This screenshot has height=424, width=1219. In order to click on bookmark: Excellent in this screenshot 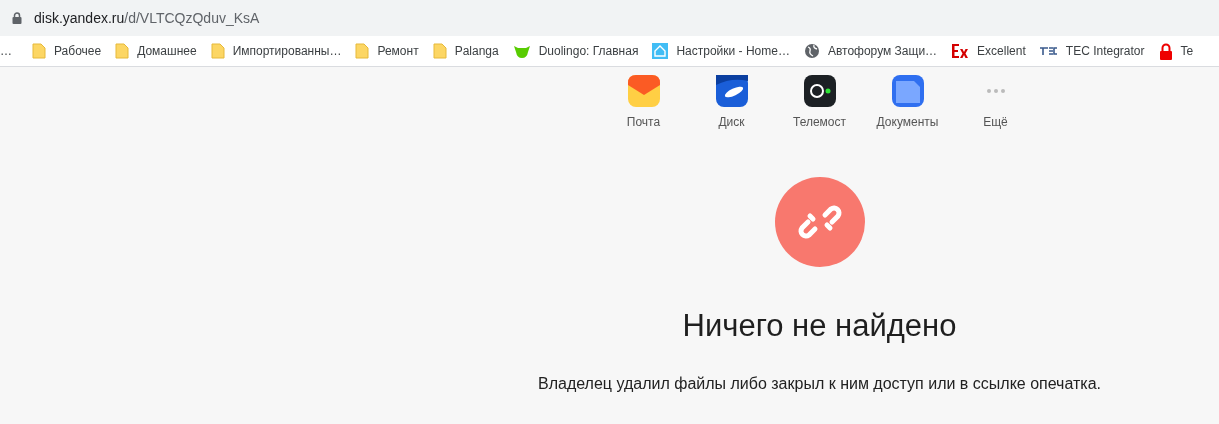, I will do `click(988, 51)`.